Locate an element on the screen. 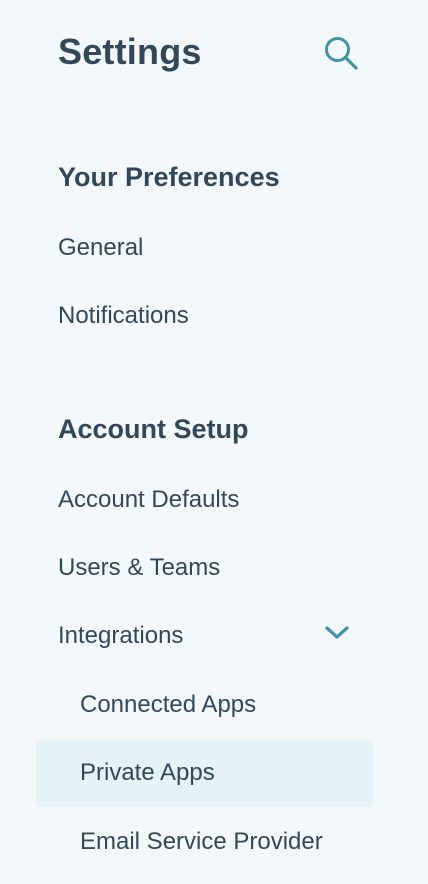  sidebar-subitem-label: Private Apps is located at coordinates (147, 772).